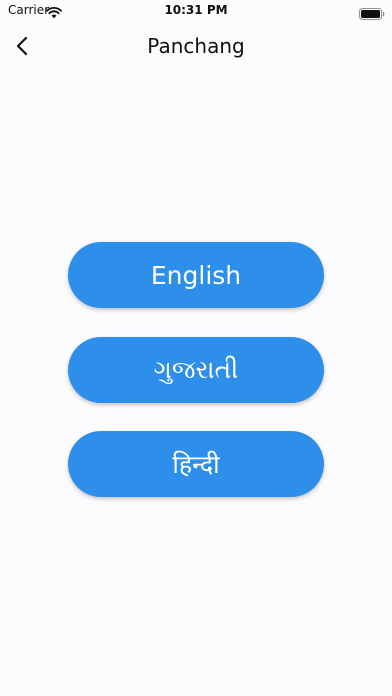 This screenshot has height=696, width=392. Describe the element at coordinates (196, 370) in the screenshot. I see `gujarati-language-button: ગુજરાતી` at that location.